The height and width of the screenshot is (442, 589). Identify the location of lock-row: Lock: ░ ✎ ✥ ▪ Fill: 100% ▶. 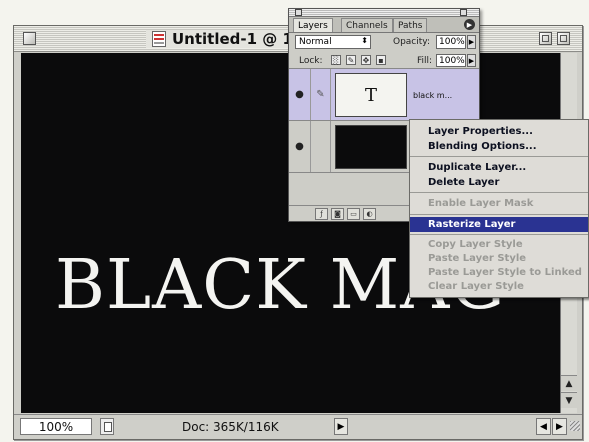
(384, 60).